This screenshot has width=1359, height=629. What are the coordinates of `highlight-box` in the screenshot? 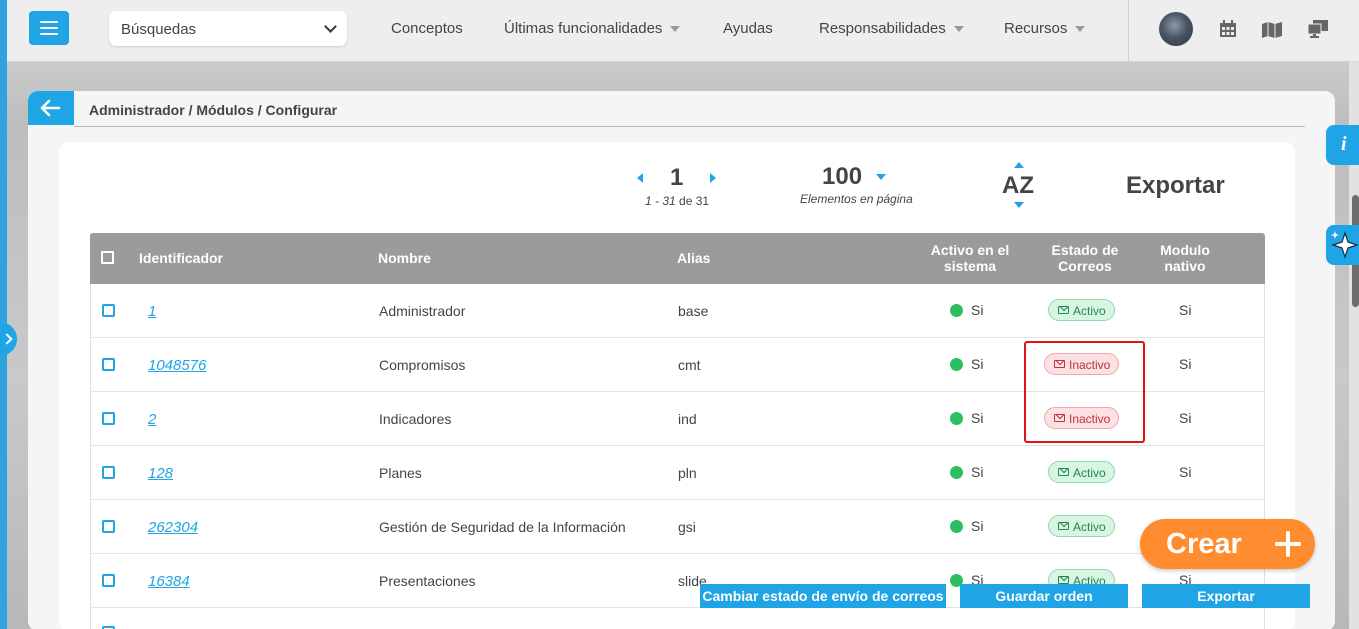 It's located at (1084, 392).